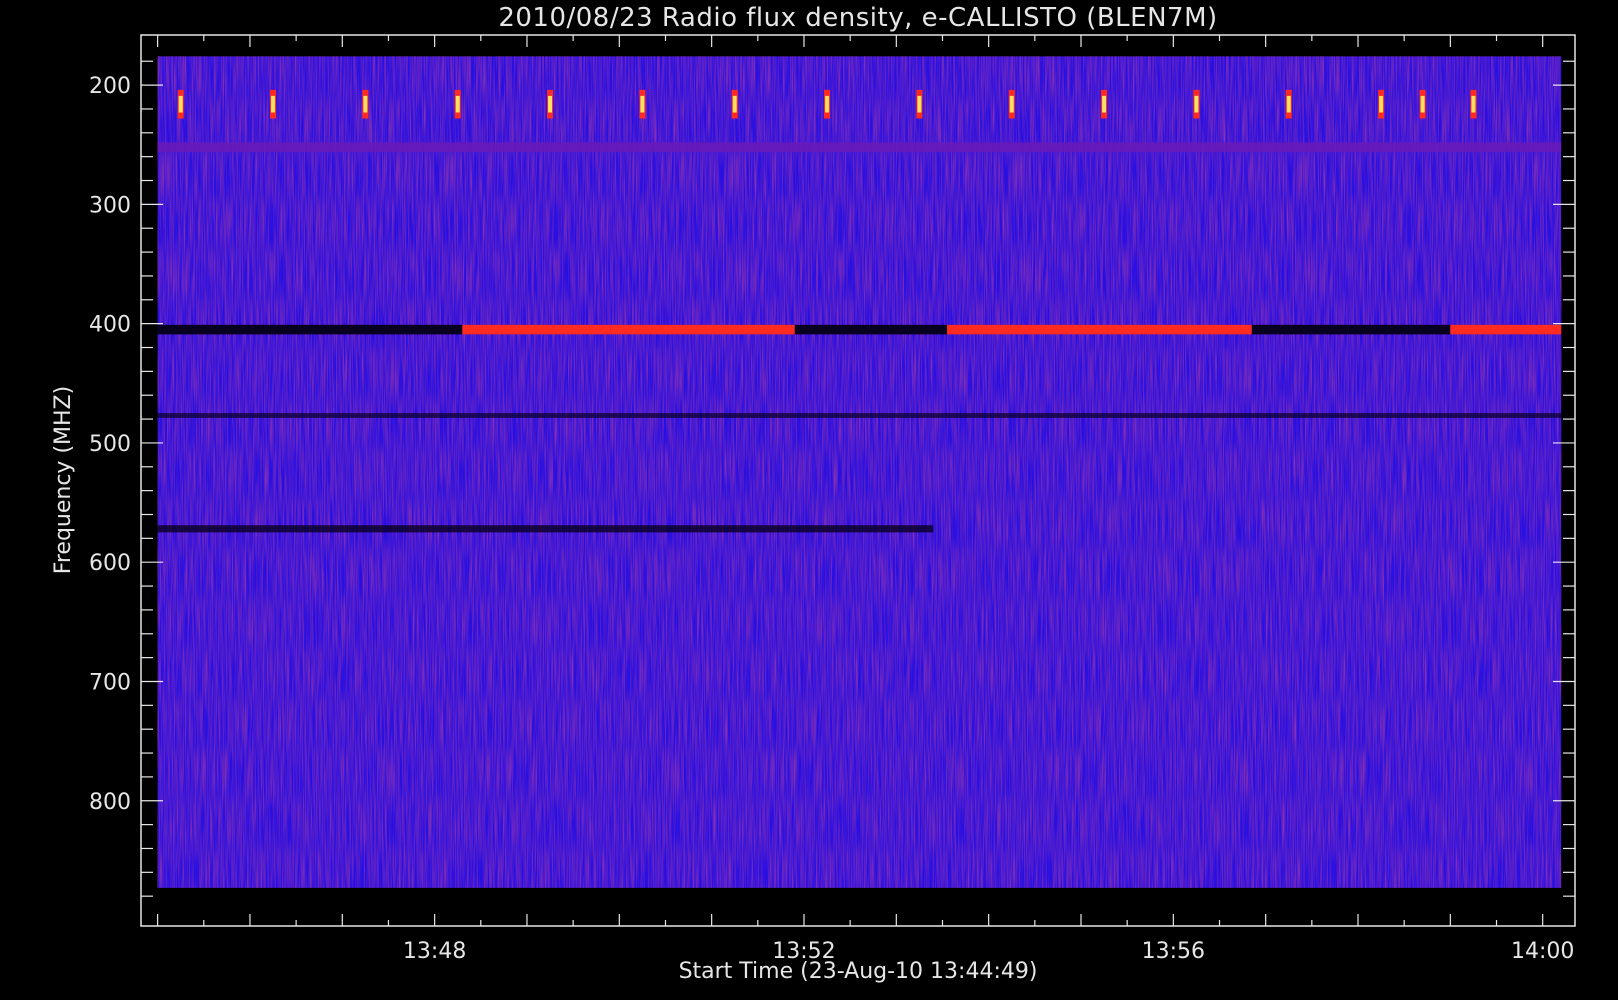  I want to click on x-axis-label: Start Time (23-Aug-10 13:44:49), so click(858, 971).